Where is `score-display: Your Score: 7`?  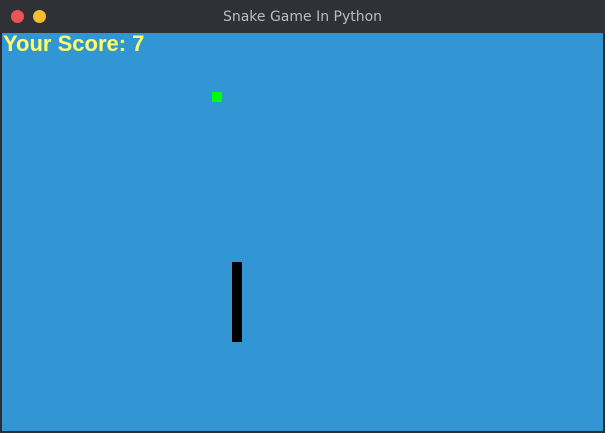 score-display: Your Score: 7 is located at coordinates (74, 44).